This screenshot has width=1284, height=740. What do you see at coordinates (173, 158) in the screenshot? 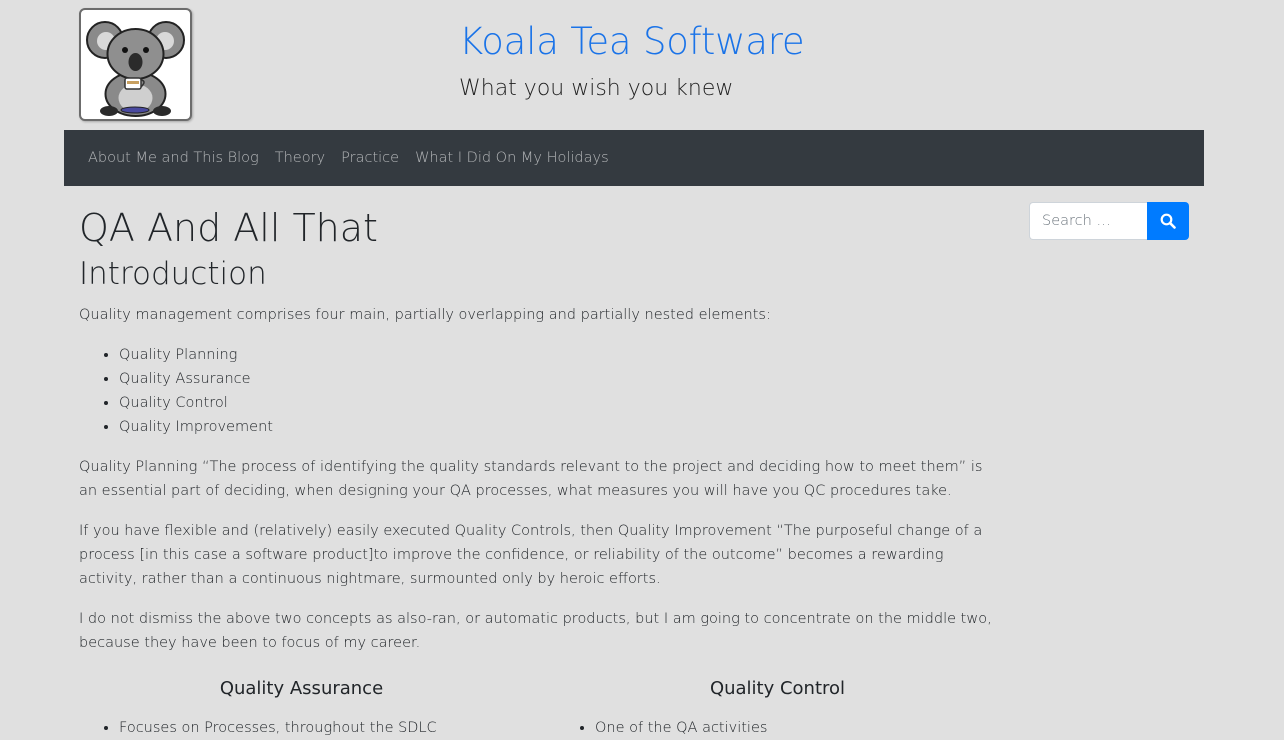
I see `nav-item-about: About Me and This Blog` at bounding box center [173, 158].